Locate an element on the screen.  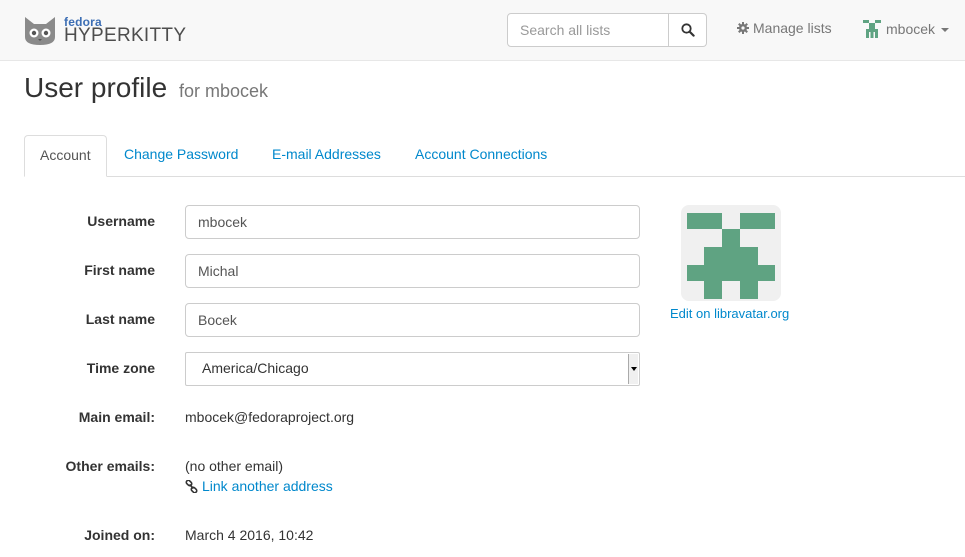
avatar is located at coordinates (731, 253).